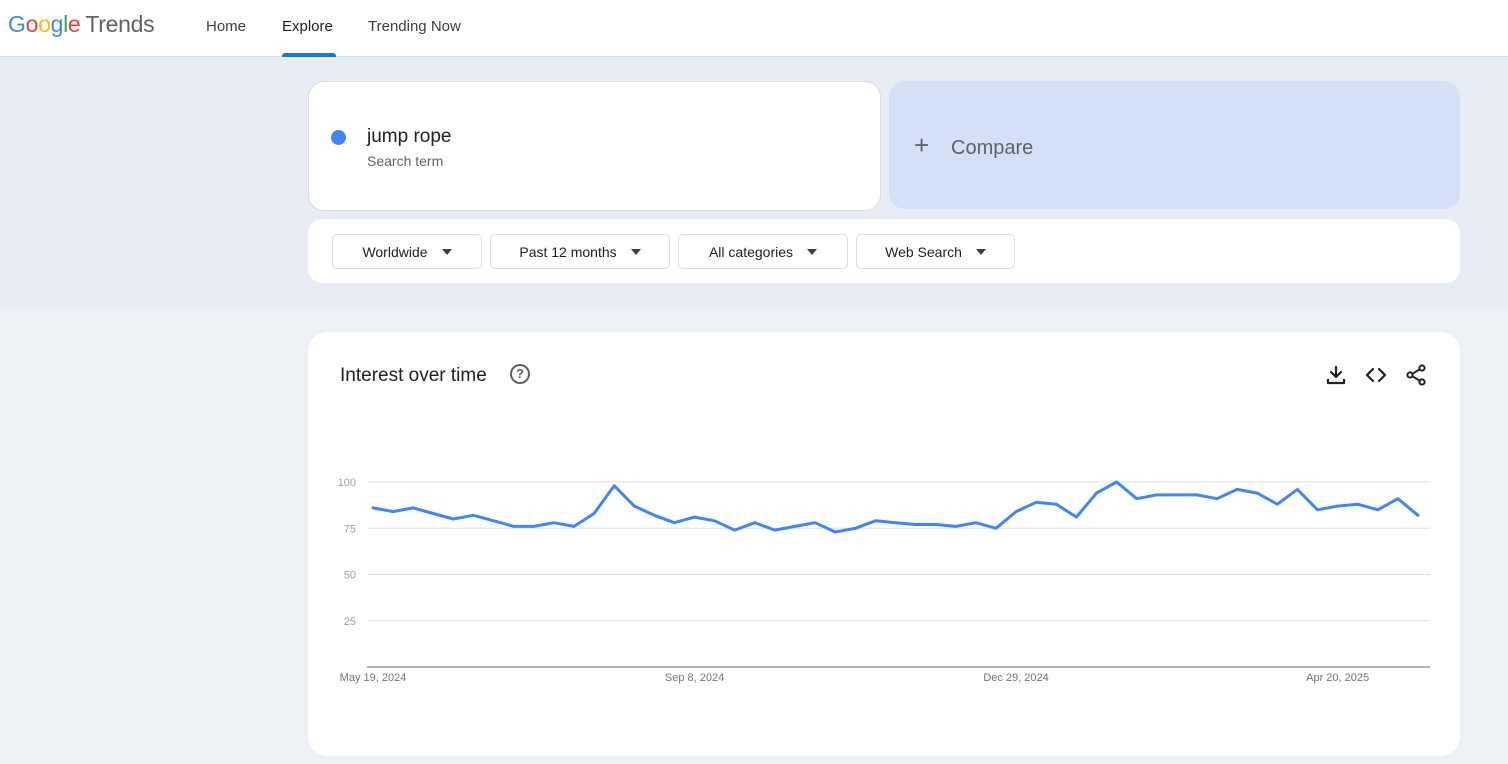 This screenshot has width=1508, height=764. I want to click on logo-product-name: Trends, so click(120, 24).